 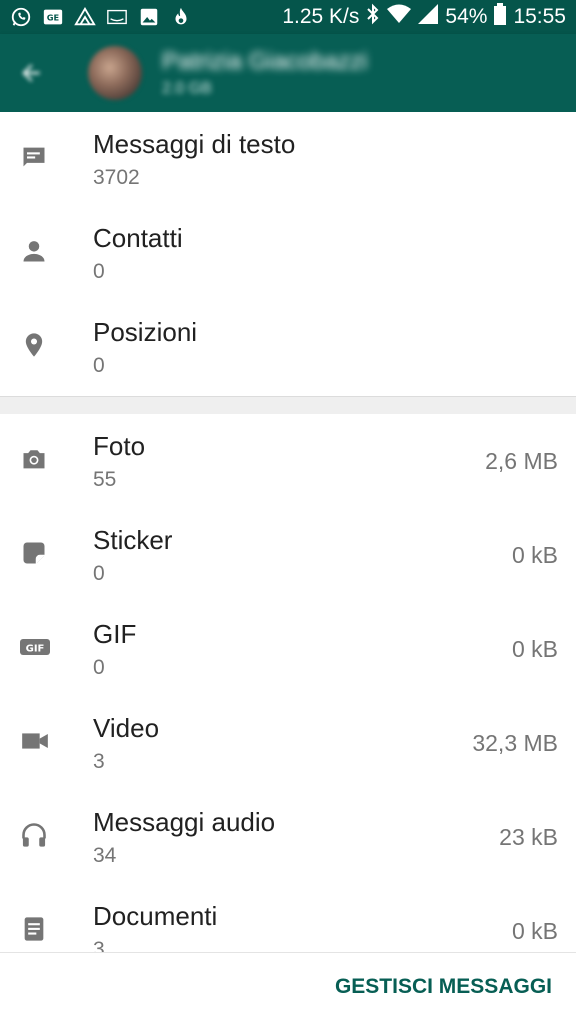 I want to click on image-icon, so click(x=149, y=17).